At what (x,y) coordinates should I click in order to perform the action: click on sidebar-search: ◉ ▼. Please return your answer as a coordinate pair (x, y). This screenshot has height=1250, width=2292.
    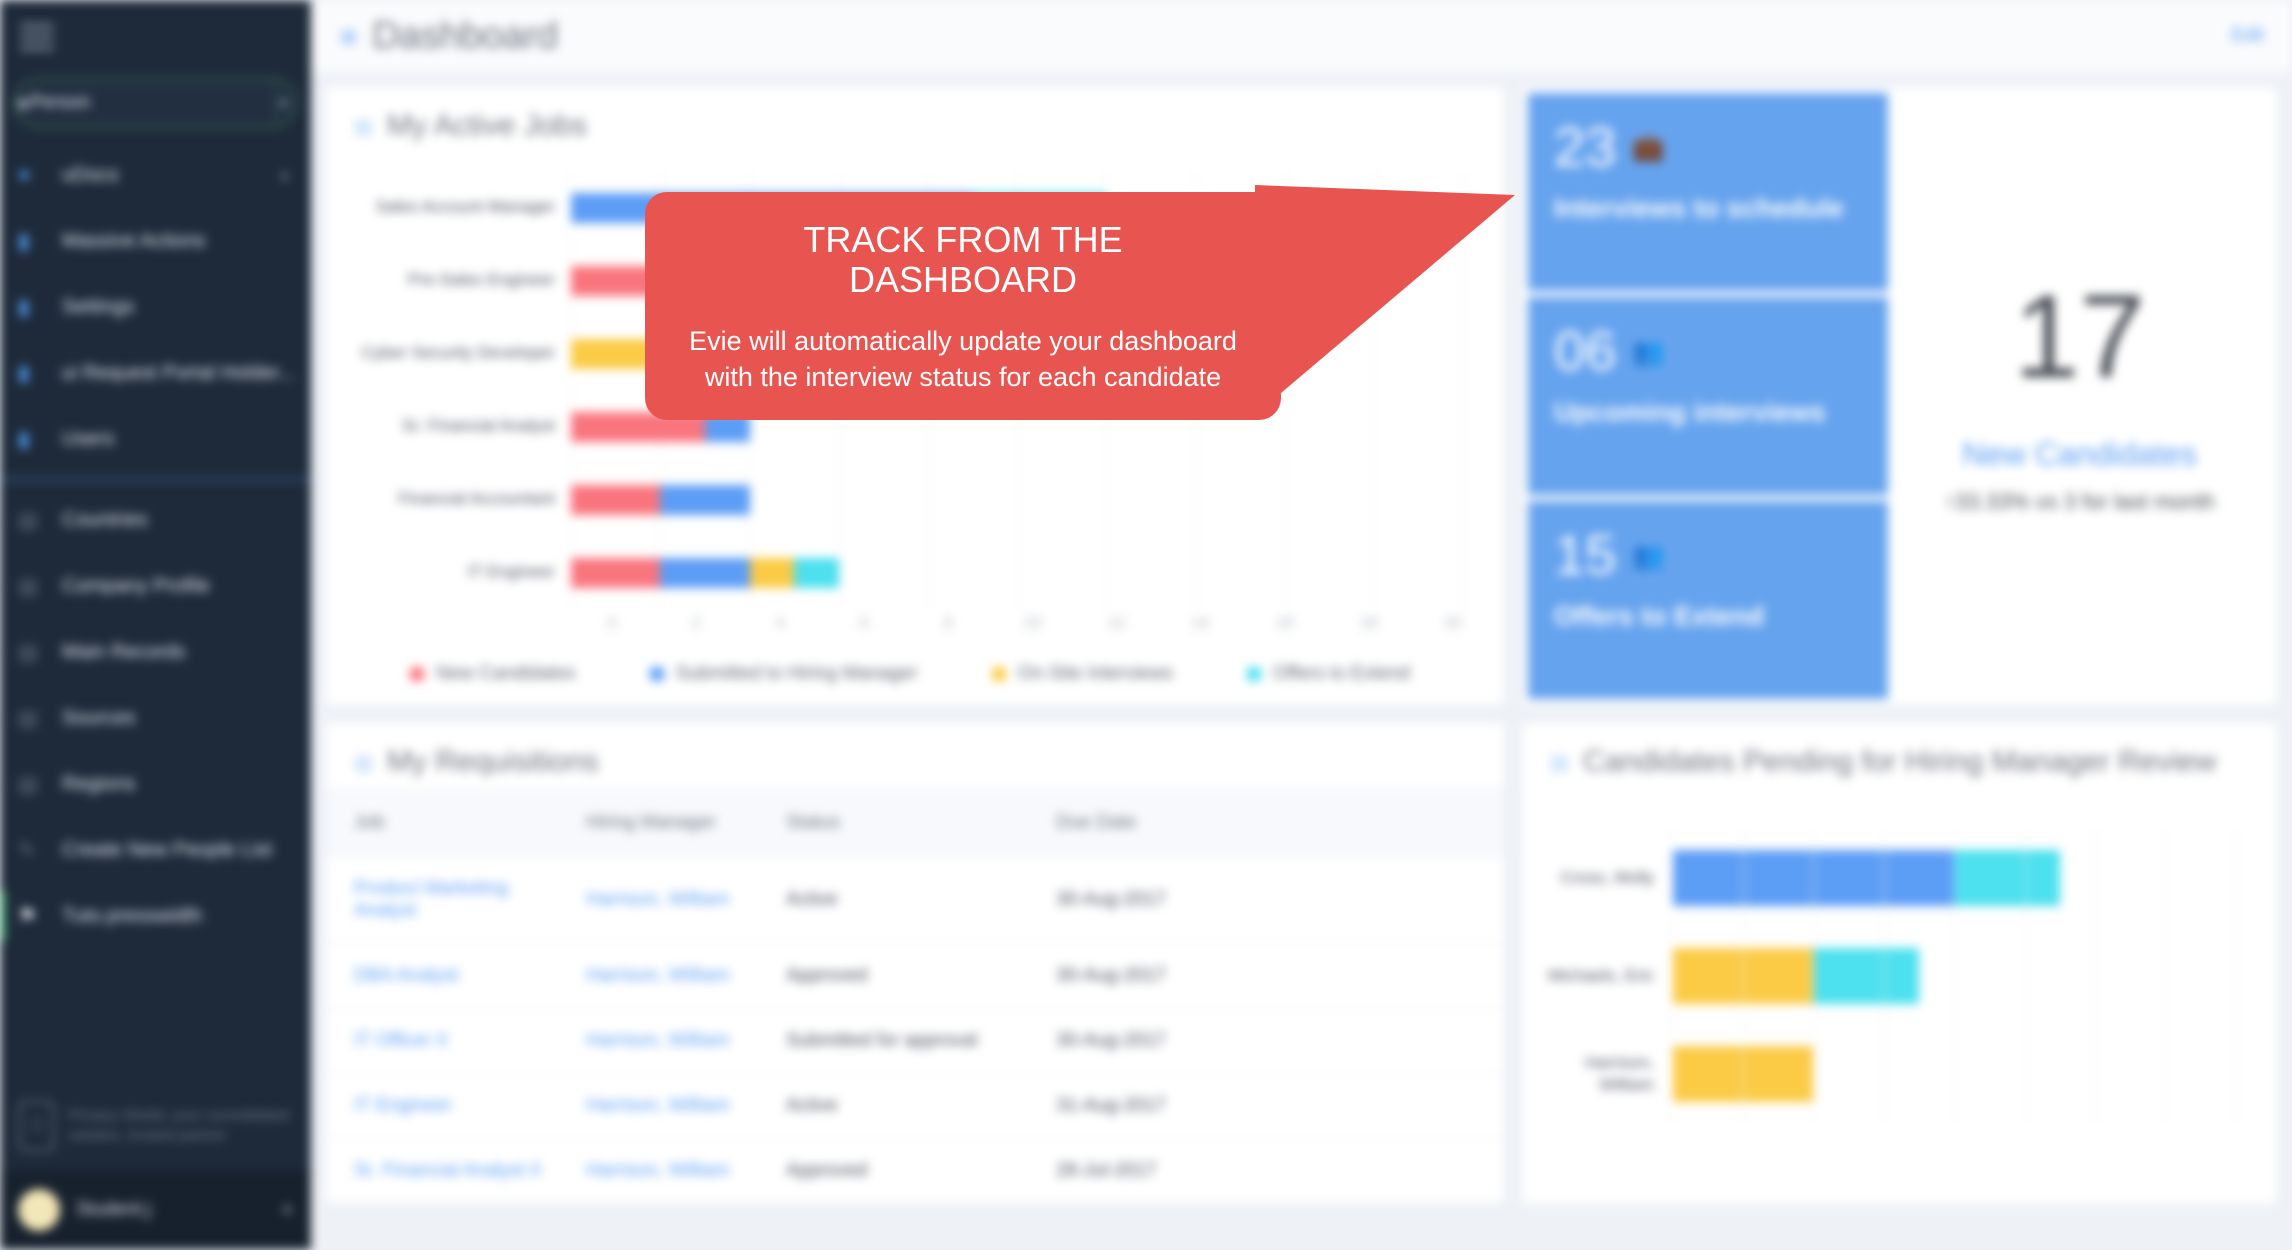
    Looking at the image, I should click on (155, 103).